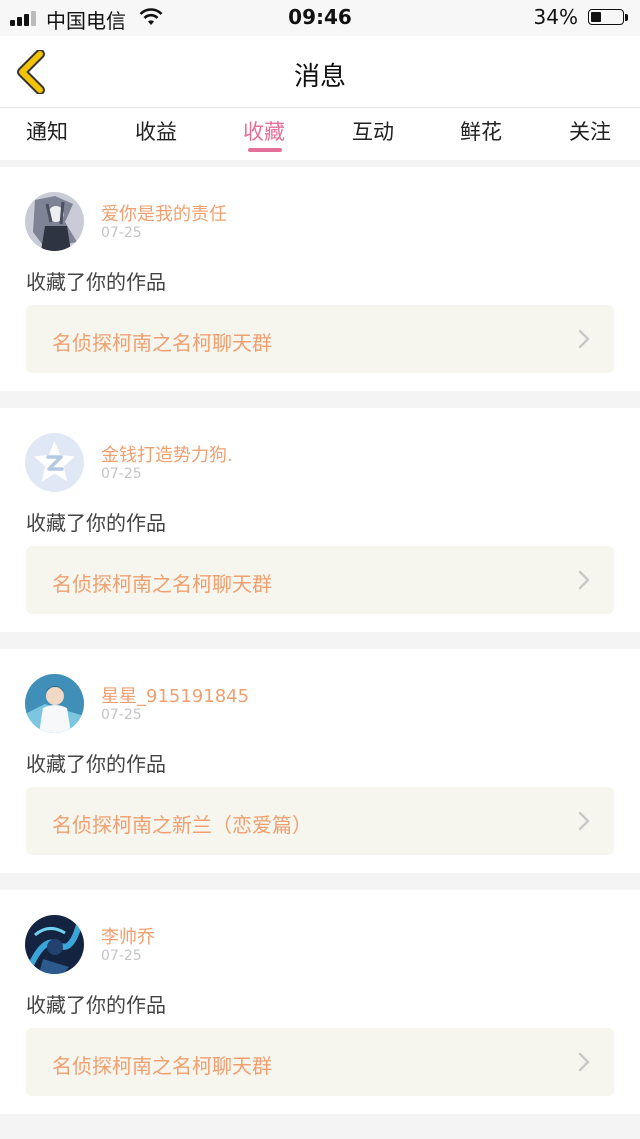 This screenshot has width=640, height=1139. I want to click on username: 星星_915191845, so click(175, 695).